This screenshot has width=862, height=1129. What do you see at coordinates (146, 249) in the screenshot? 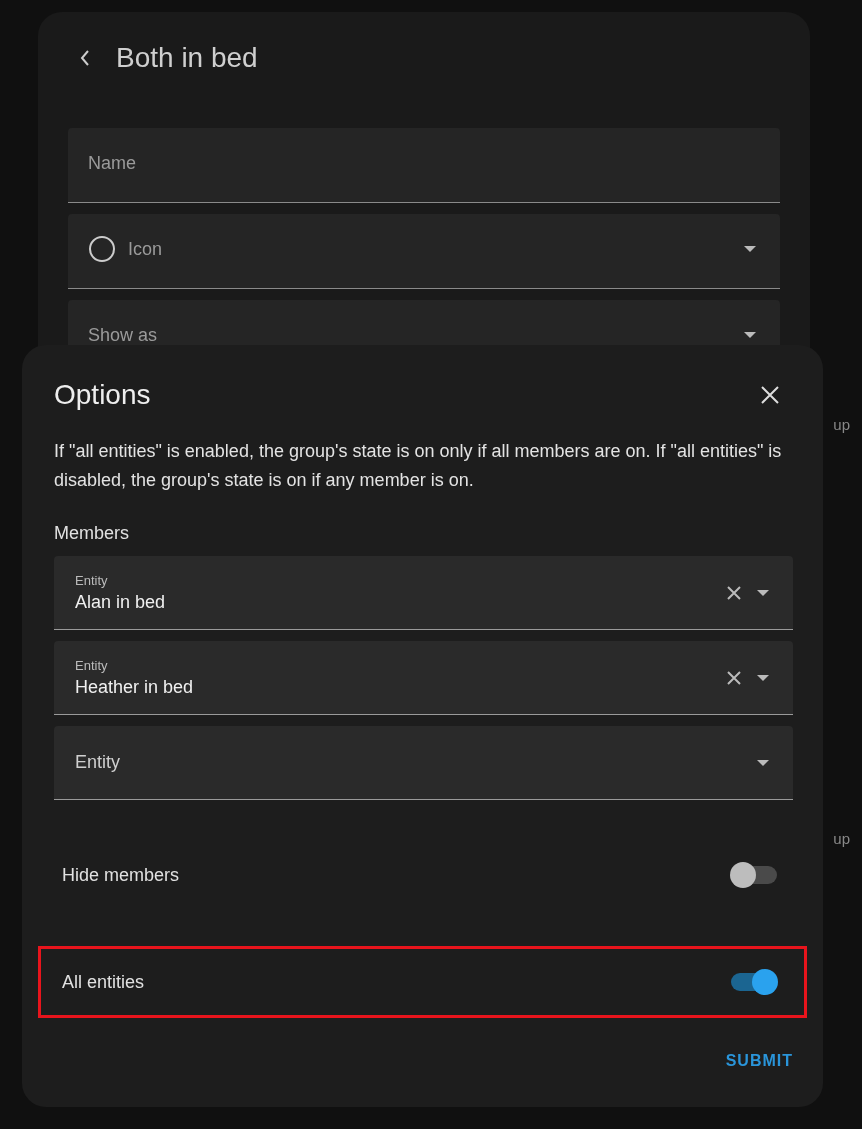
I see `field-label: Icon` at bounding box center [146, 249].